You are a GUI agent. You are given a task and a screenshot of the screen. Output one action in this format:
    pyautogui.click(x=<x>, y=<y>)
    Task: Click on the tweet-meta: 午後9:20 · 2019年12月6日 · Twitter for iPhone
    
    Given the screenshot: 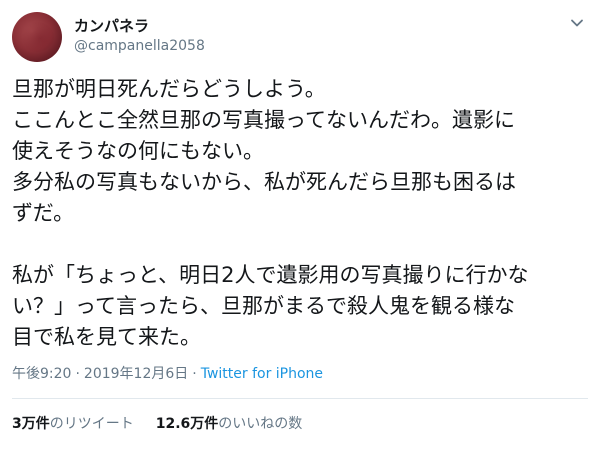 What is the action you would take?
    pyautogui.click(x=167, y=374)
    